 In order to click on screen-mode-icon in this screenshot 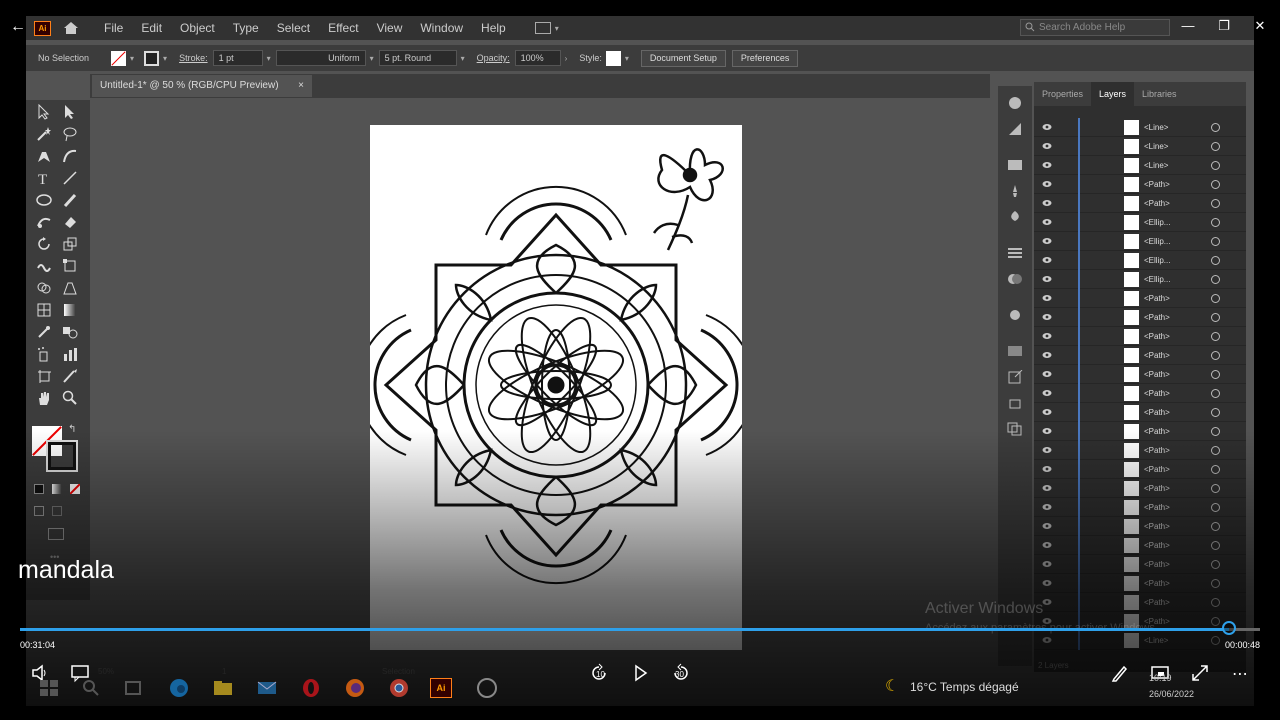, I will do `click(56, 534)`.